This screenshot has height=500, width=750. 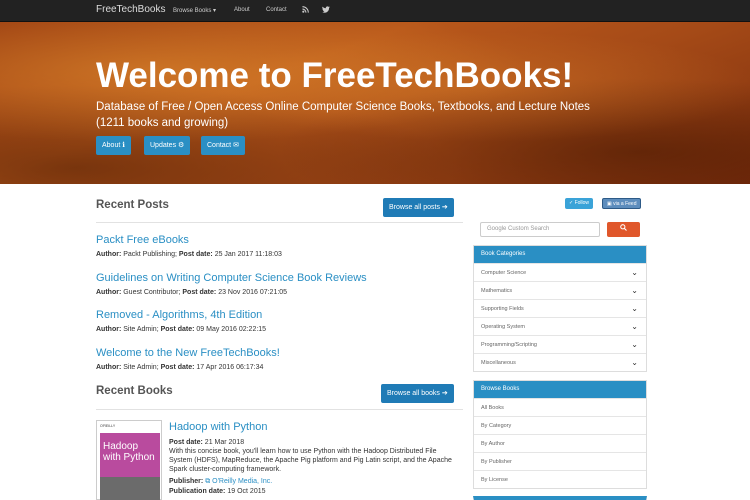 What do you see at coordinates (417, 393) in the screenshot?
I see `browse-all-books-button: Browse all books ➔` at bounding box center [417, 393].